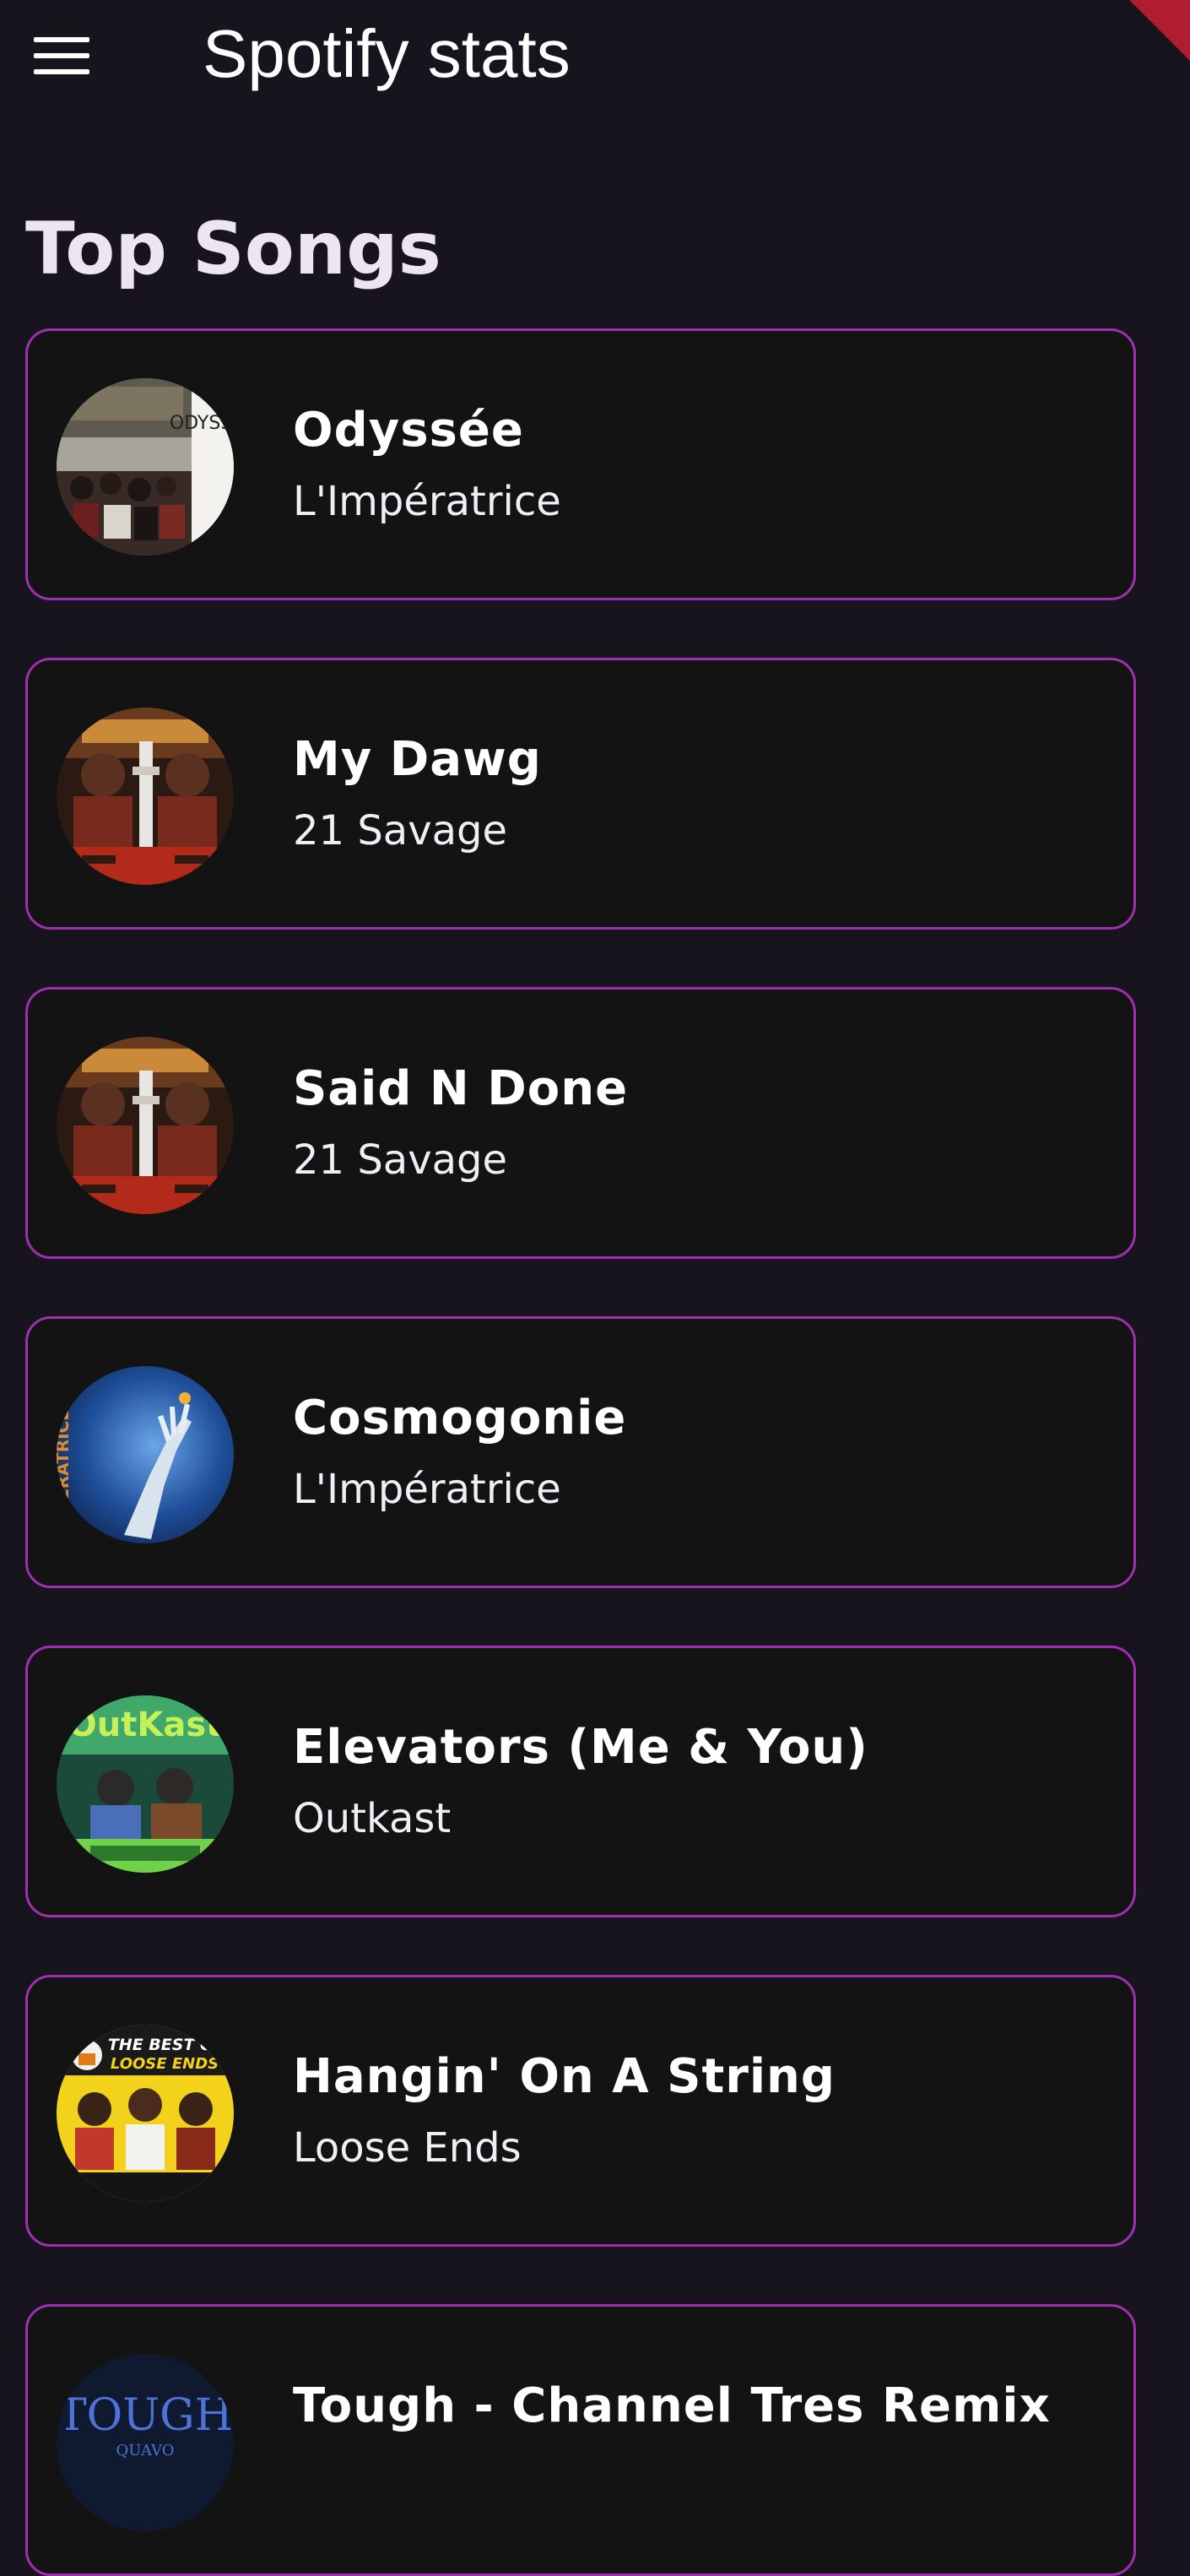 The image size is (1190, 2576). I want to click on album-art-text: THE BEST OF, so click(166, 2045).